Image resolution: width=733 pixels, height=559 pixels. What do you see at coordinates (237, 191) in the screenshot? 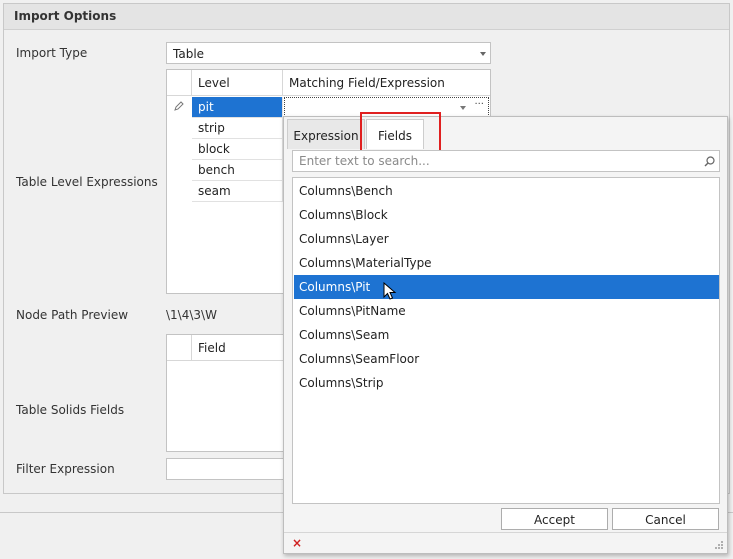
I see `level-row-seam: seam` at bounding box center [237, 191].